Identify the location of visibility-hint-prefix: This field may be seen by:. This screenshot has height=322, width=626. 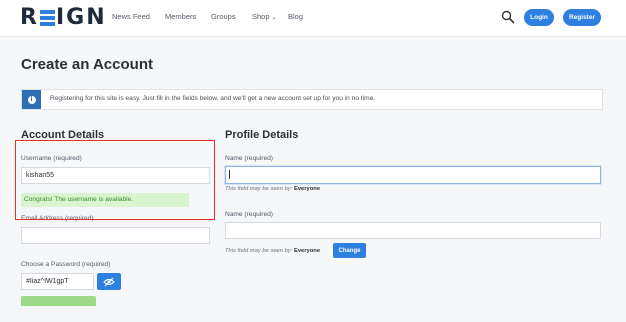
(259, 189).